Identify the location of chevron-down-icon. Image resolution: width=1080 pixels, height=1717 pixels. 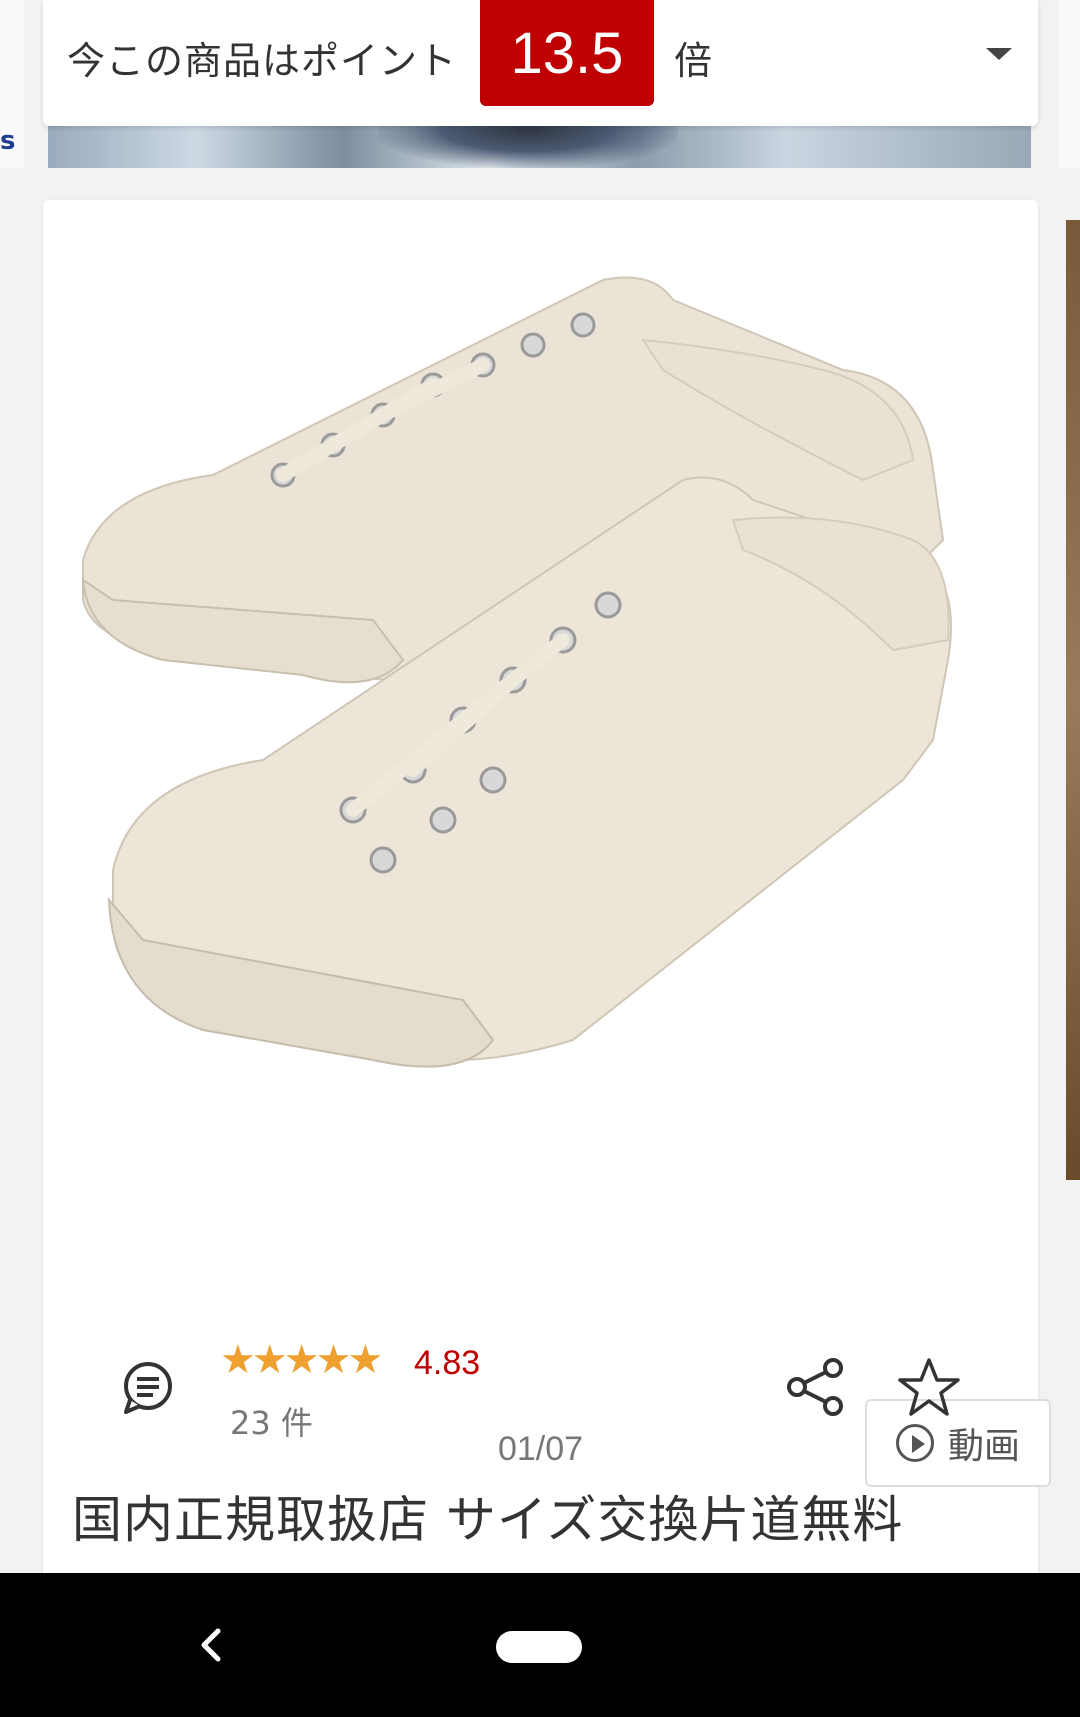
(999, 54).